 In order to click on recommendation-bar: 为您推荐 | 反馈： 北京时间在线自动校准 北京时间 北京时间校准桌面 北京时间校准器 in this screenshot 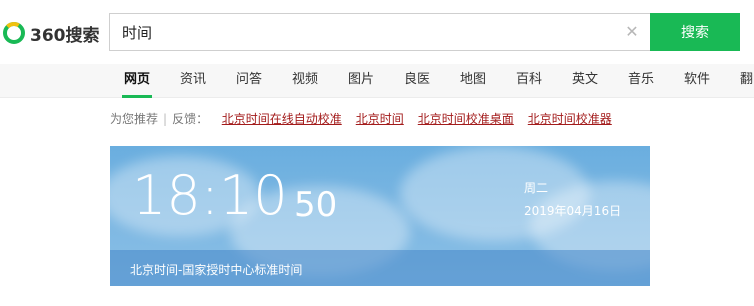, I will do `click(368, 118)`.